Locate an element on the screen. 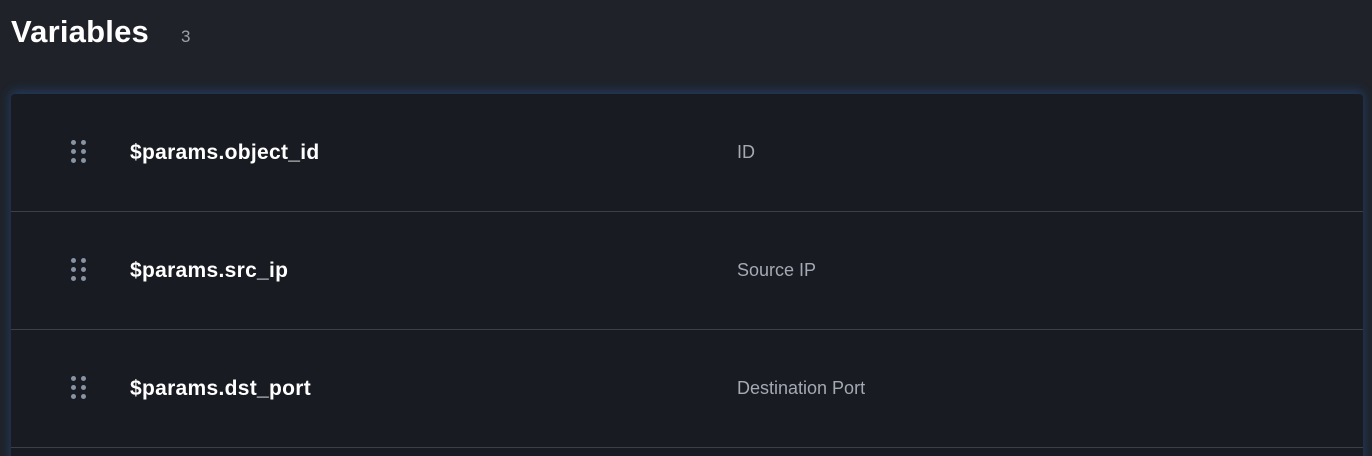  variable-name: $params.dst_port is located at coordinates (221, 388).